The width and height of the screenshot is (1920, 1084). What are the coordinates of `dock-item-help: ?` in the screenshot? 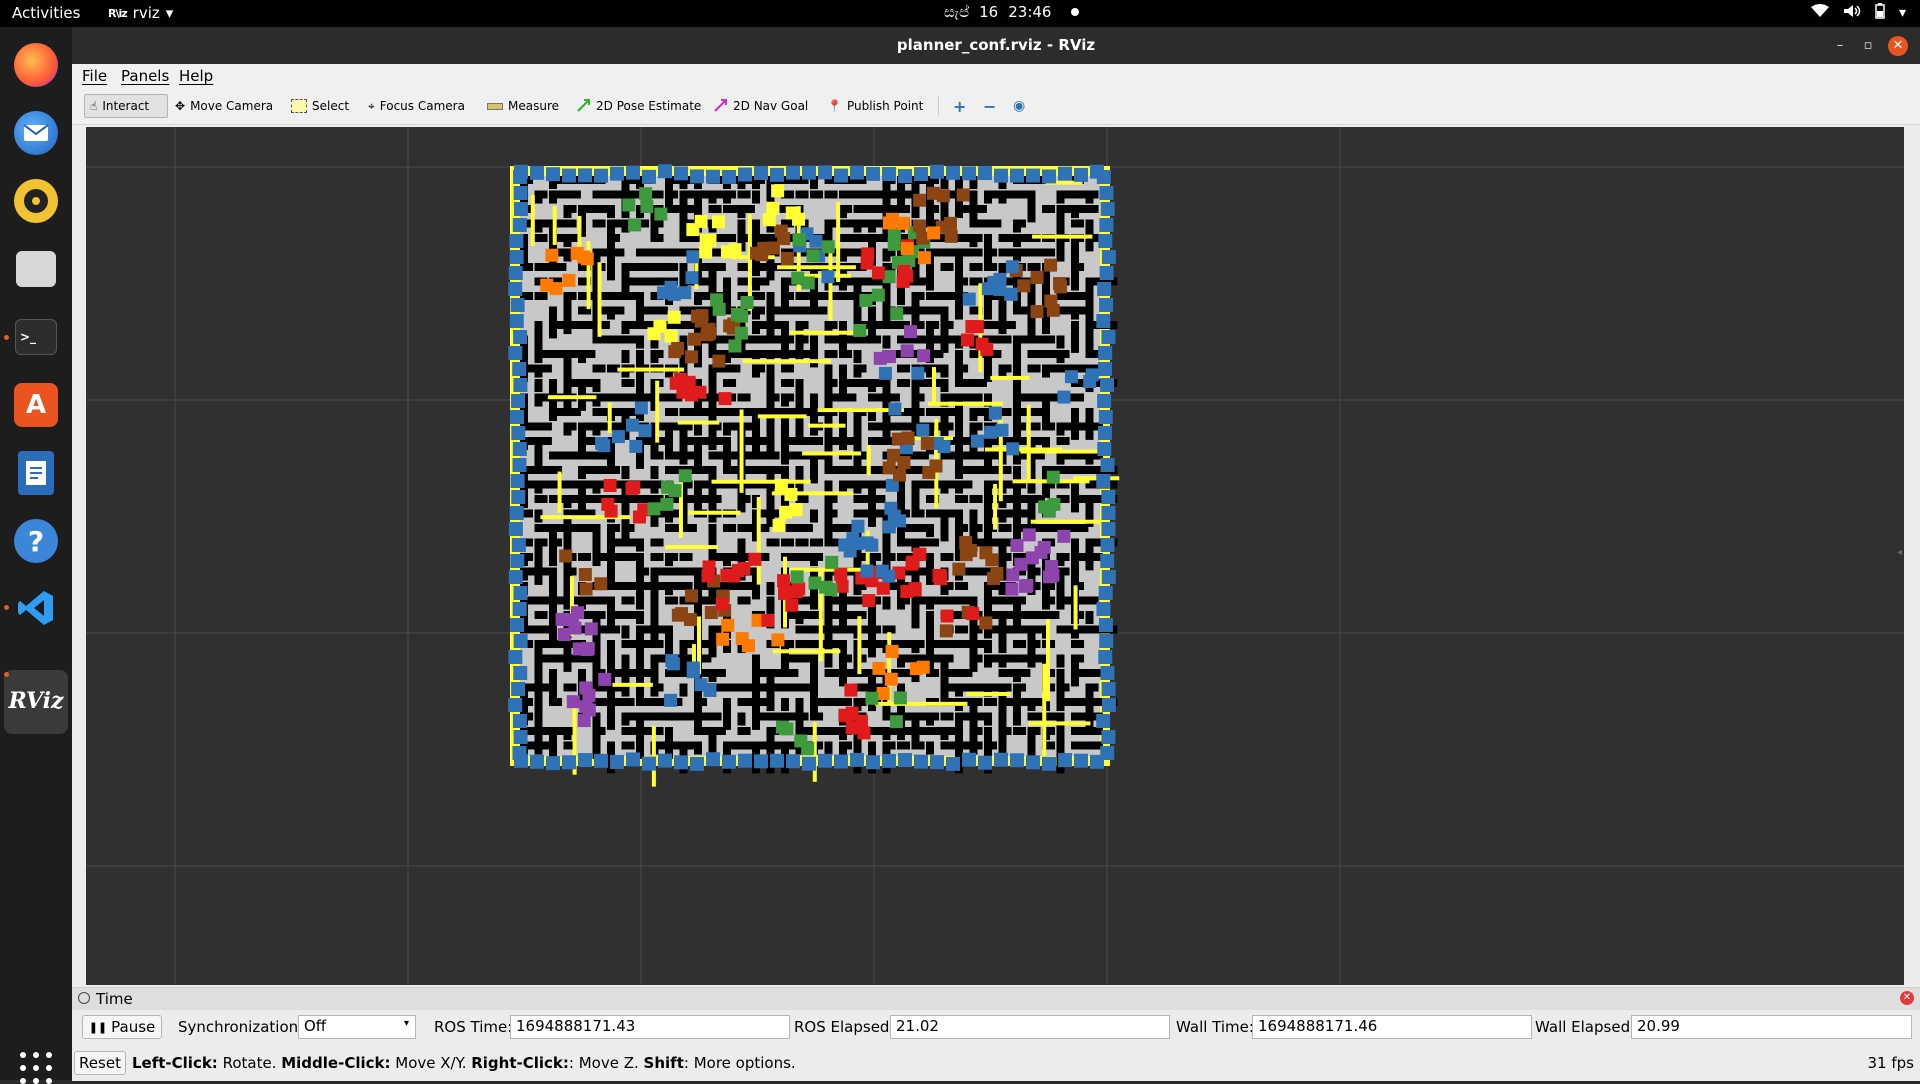 It's located at (36, 541).